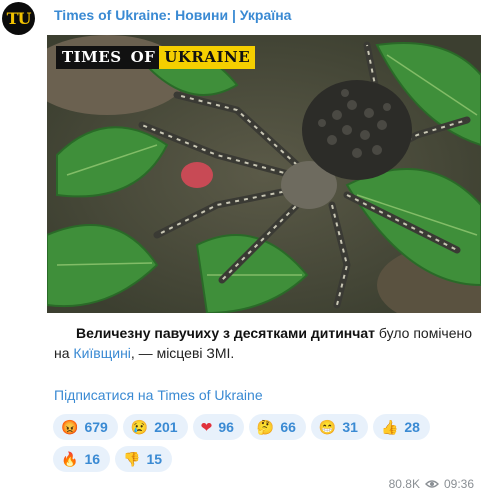 The image size is (488, 494). What do you see at coordinates (154, 459) in the screenshot?
I see `reaction-count: 15` at bounding box center [154, 459].